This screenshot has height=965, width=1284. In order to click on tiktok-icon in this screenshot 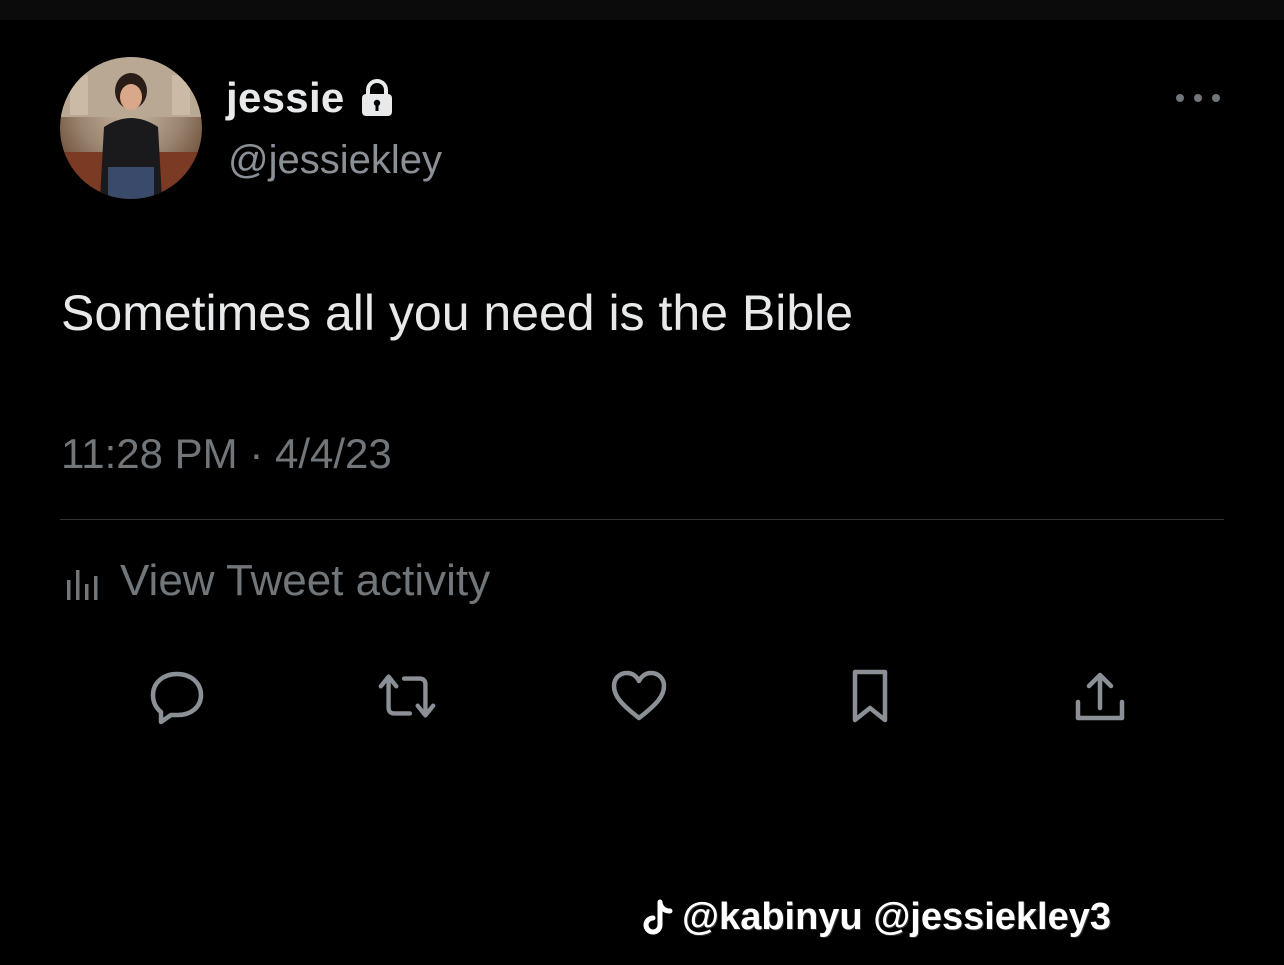, I will do `click(658, 918)`.